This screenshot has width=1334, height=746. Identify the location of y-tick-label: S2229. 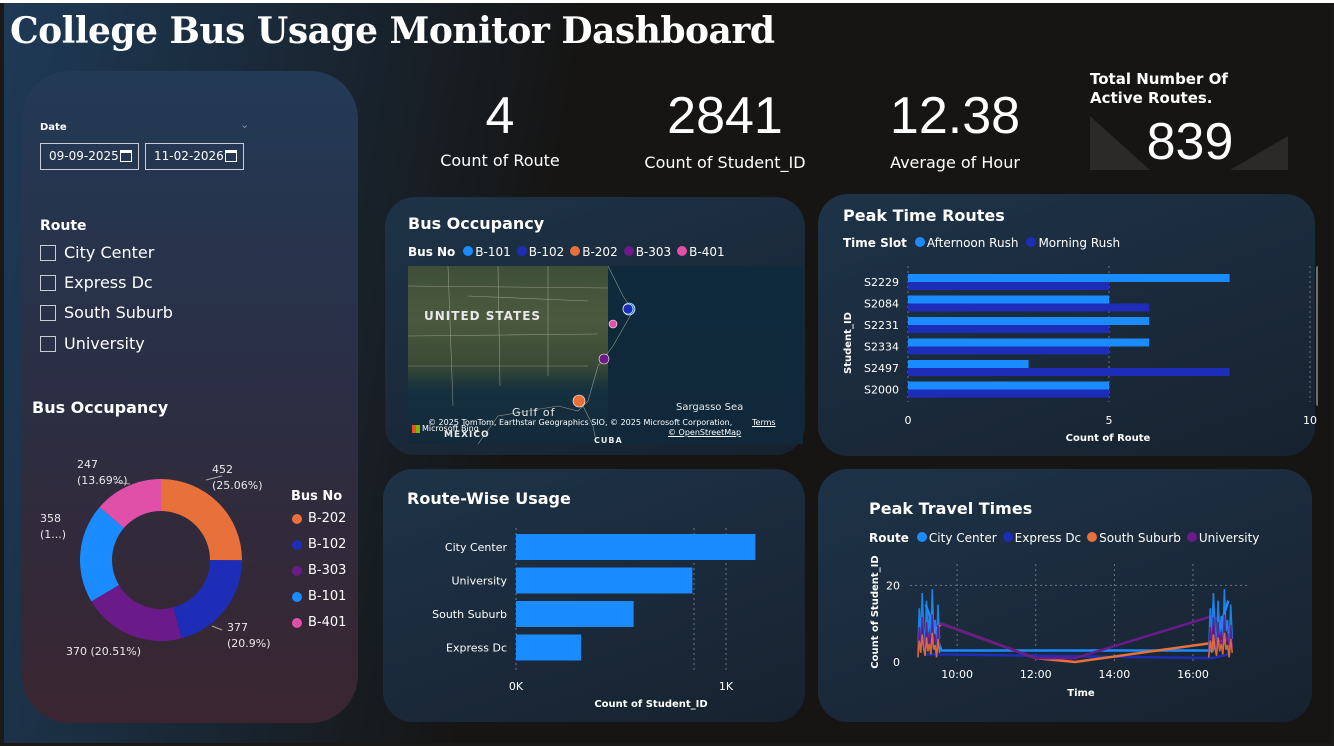
(881, 282).